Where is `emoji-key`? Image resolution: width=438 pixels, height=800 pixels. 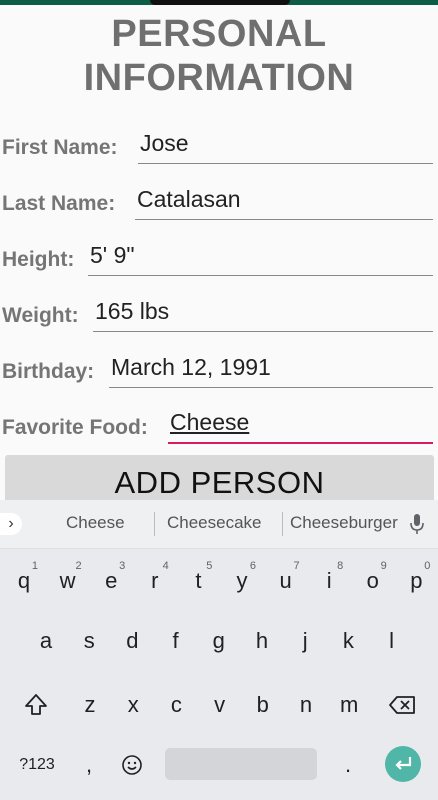
emoji-key is located at coordinates (132, 765).